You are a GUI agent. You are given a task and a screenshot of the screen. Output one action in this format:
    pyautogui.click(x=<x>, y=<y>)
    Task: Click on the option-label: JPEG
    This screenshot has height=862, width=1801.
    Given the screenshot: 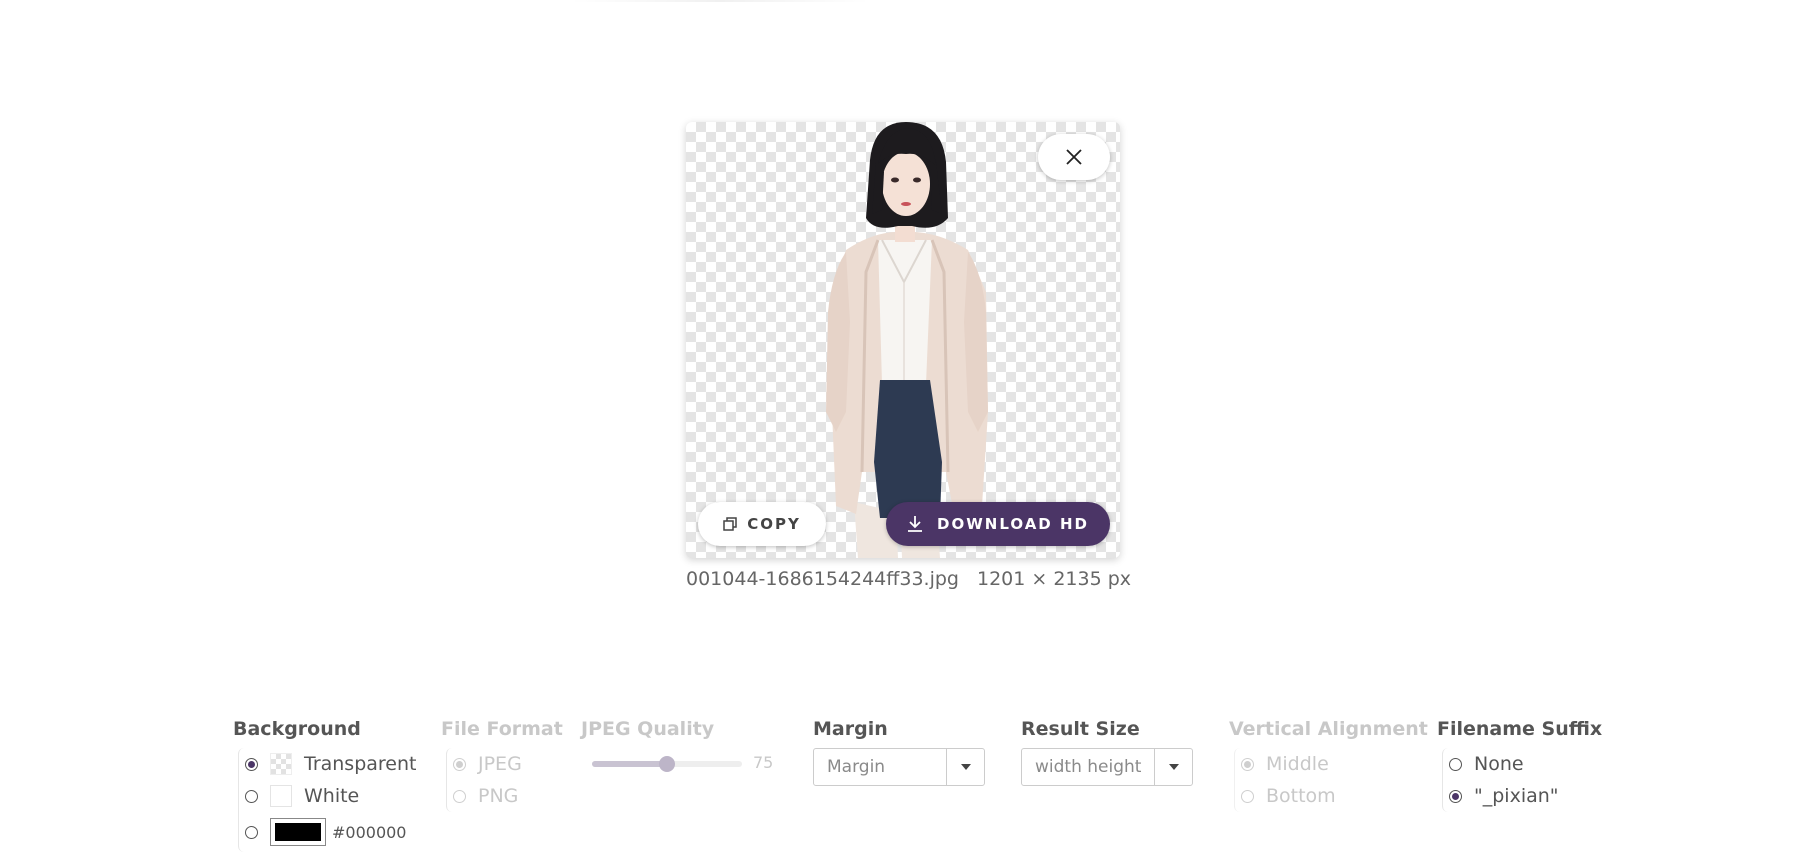 What is the action you would take?
    pyautogui.click(x=500, y=764)
    